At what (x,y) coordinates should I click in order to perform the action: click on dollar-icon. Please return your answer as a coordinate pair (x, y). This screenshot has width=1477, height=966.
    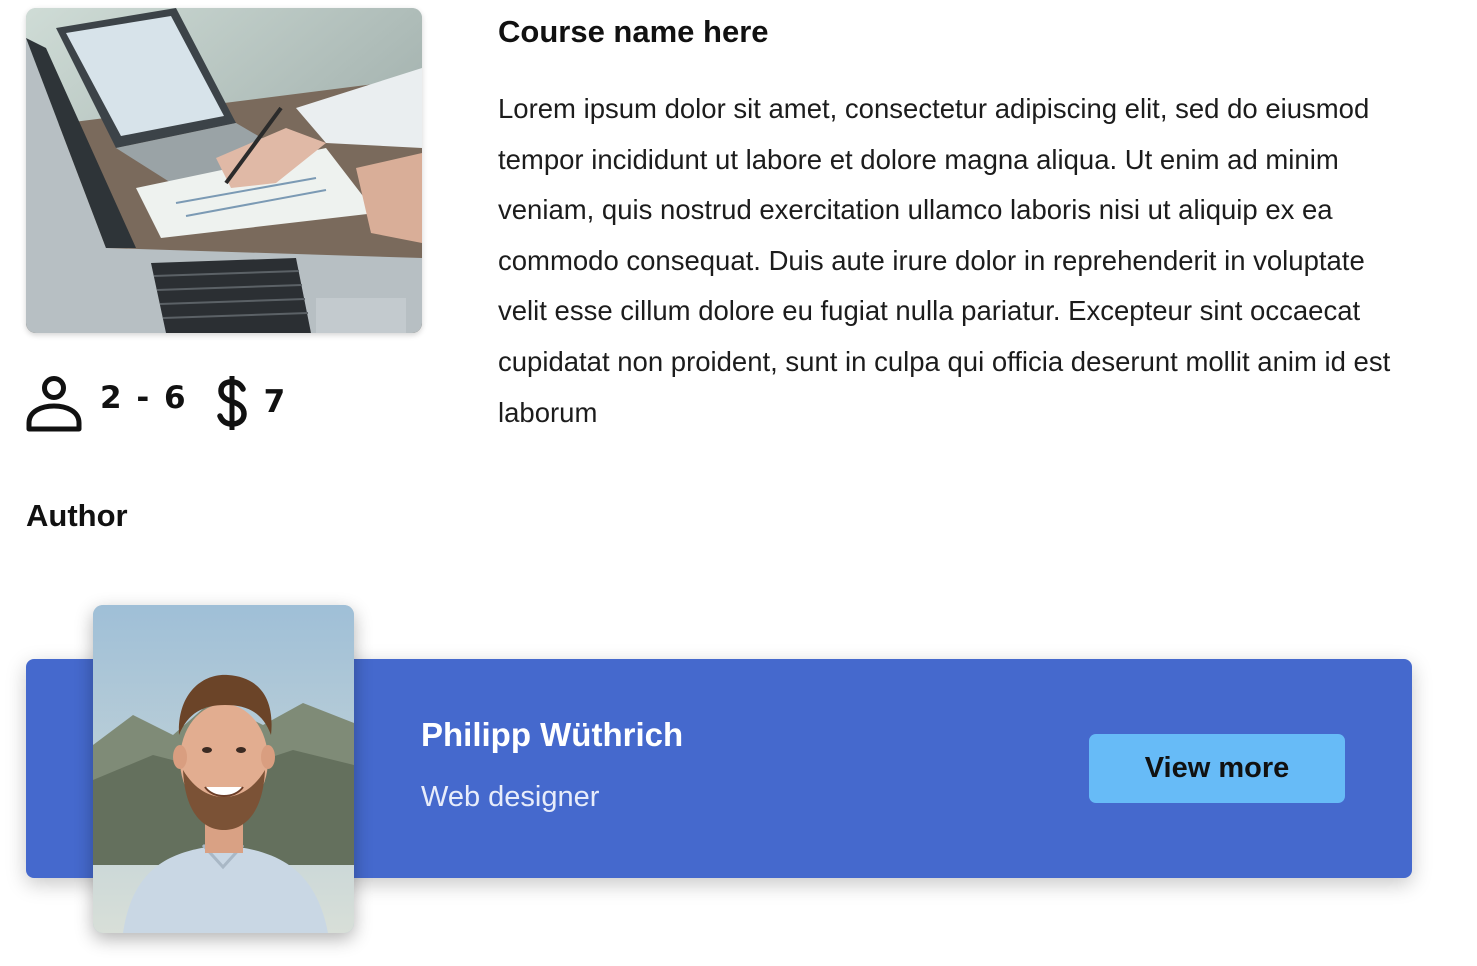
    Looking at the image, I should click on (232, 403).